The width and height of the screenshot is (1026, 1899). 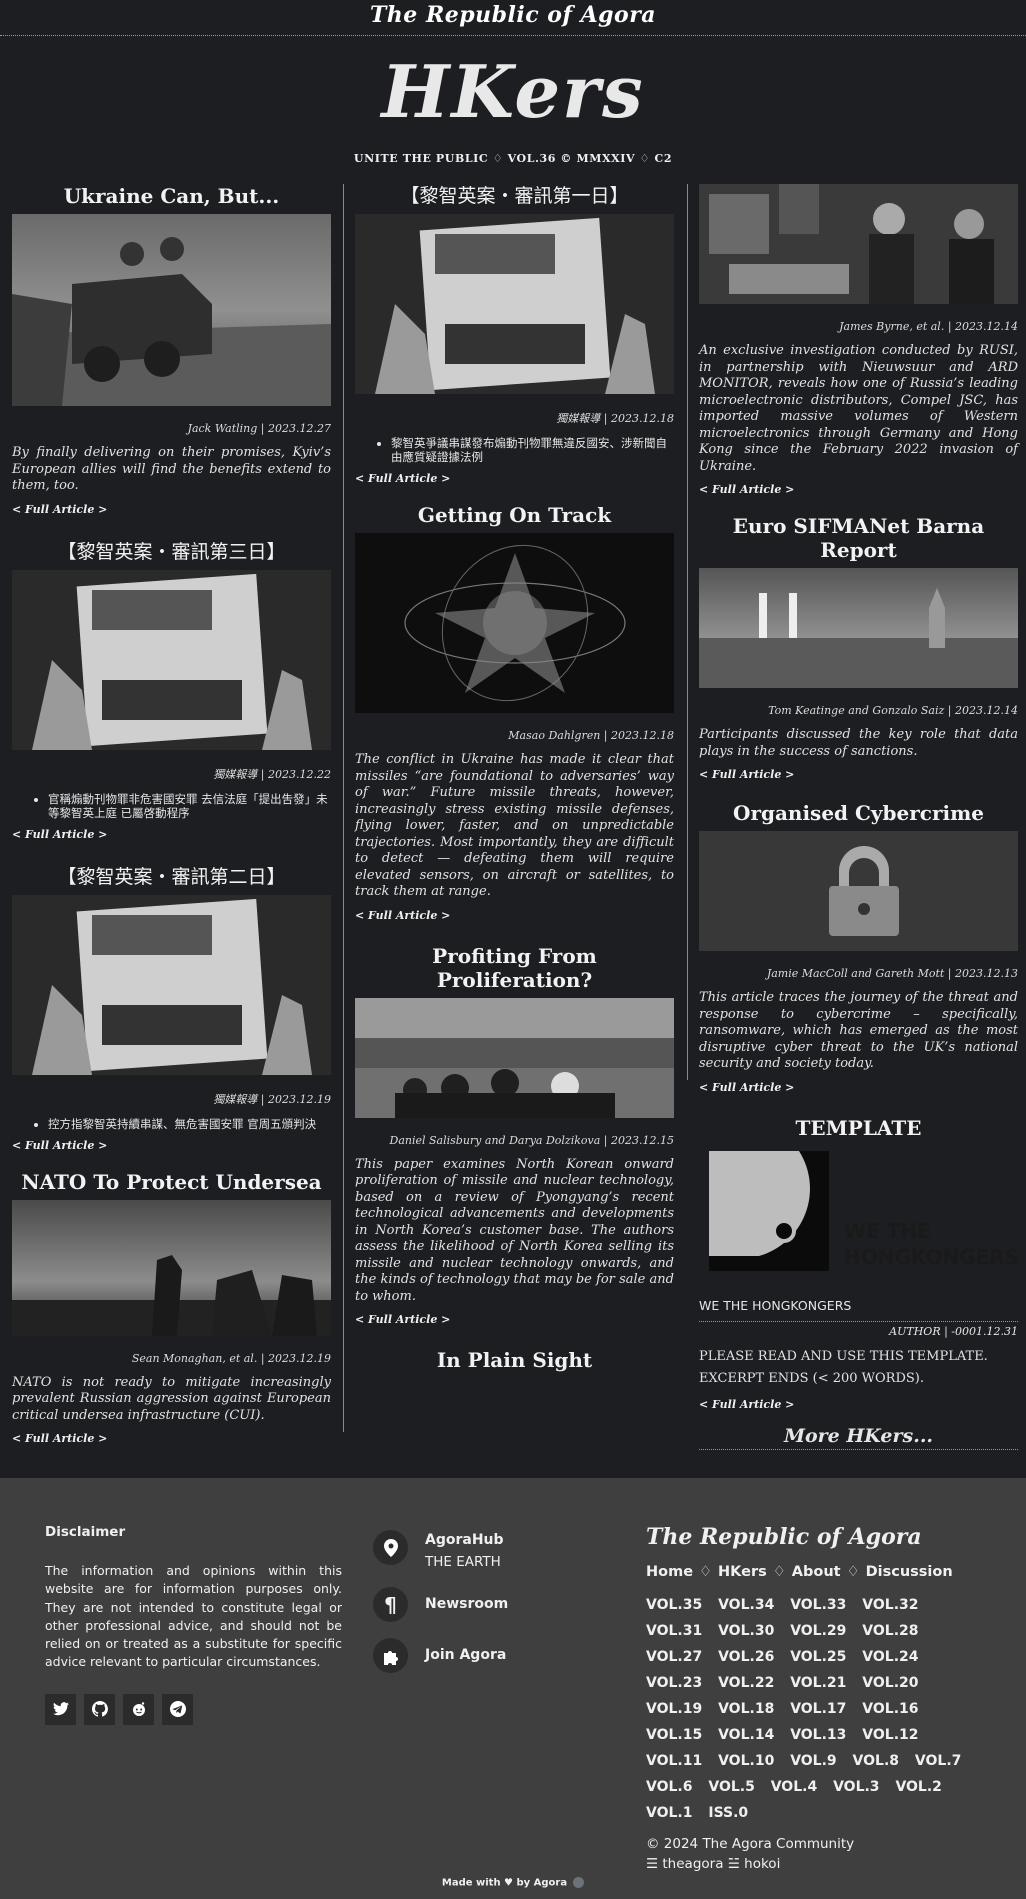 What do you see at coordinates (674, 1683) in the screenshot?
I see `volume-link: VOL.23` at bounding box center [674, 1683].